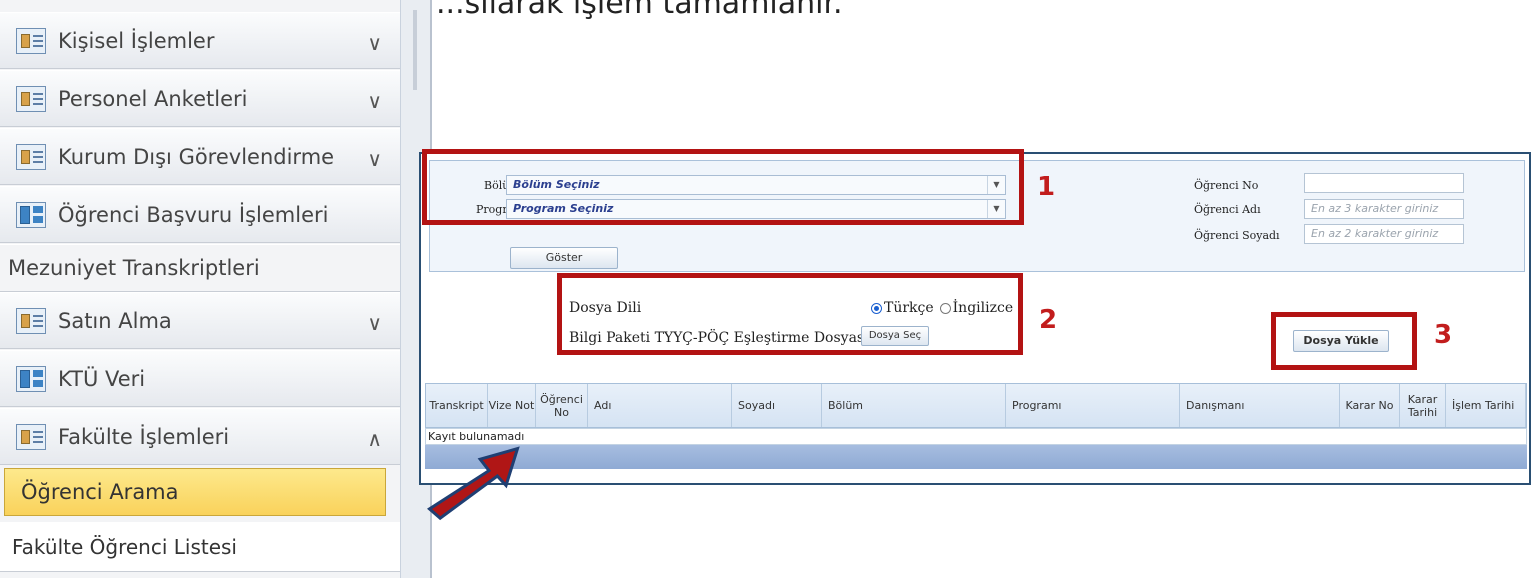  What do you see at coordinates (914, 405) in the screenshot?
I see `col-bolum: Bölüm` at bounding box center [914, 405].